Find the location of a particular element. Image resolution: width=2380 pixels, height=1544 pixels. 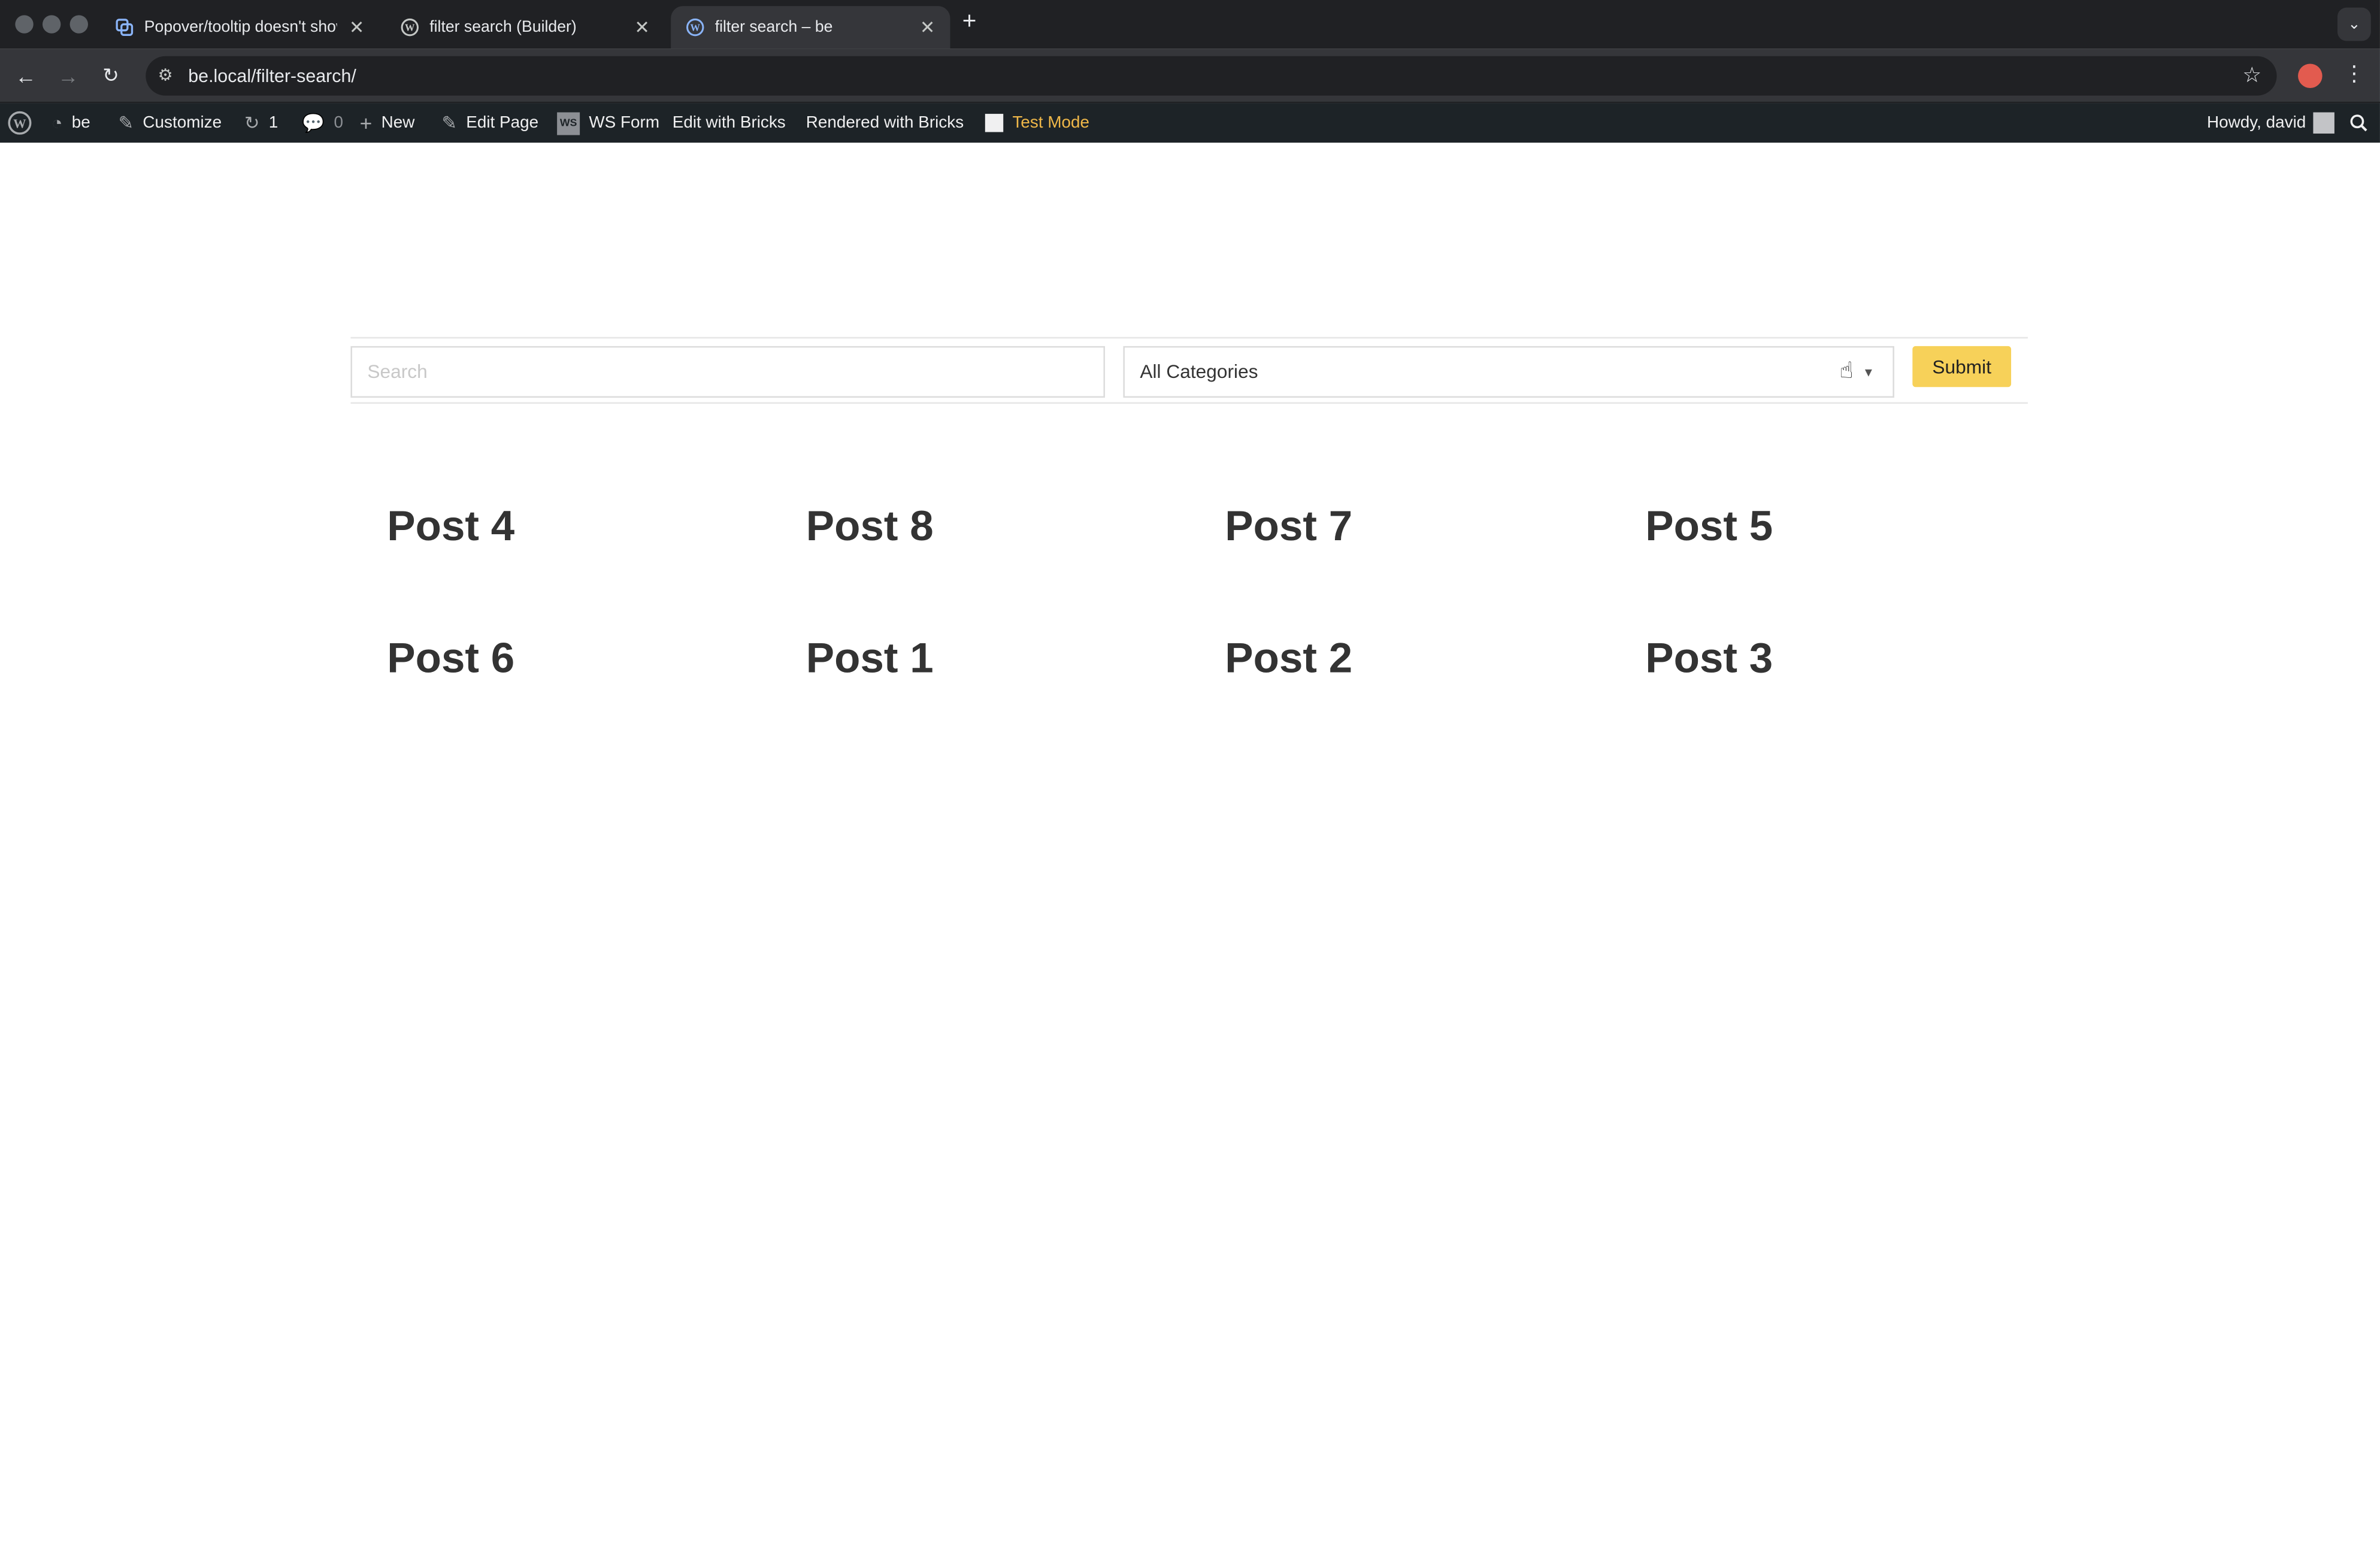

reload-icon: ↻ is located at coordinates (111, 76).